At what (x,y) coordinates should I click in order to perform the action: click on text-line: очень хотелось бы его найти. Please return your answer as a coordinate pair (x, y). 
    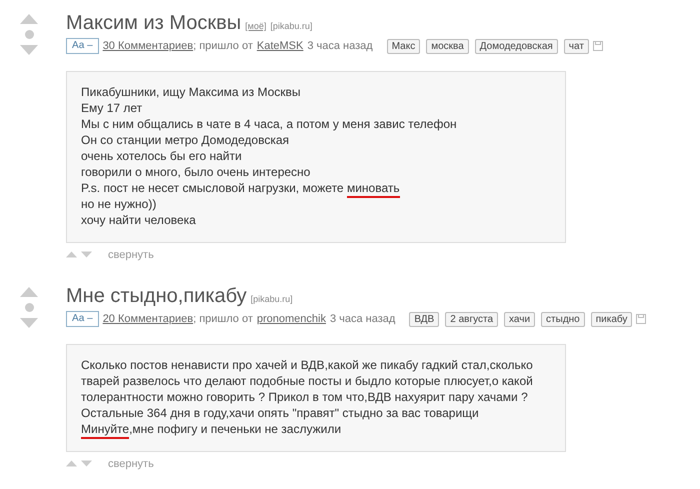
    Looking at the image, I should click on (162, 156).